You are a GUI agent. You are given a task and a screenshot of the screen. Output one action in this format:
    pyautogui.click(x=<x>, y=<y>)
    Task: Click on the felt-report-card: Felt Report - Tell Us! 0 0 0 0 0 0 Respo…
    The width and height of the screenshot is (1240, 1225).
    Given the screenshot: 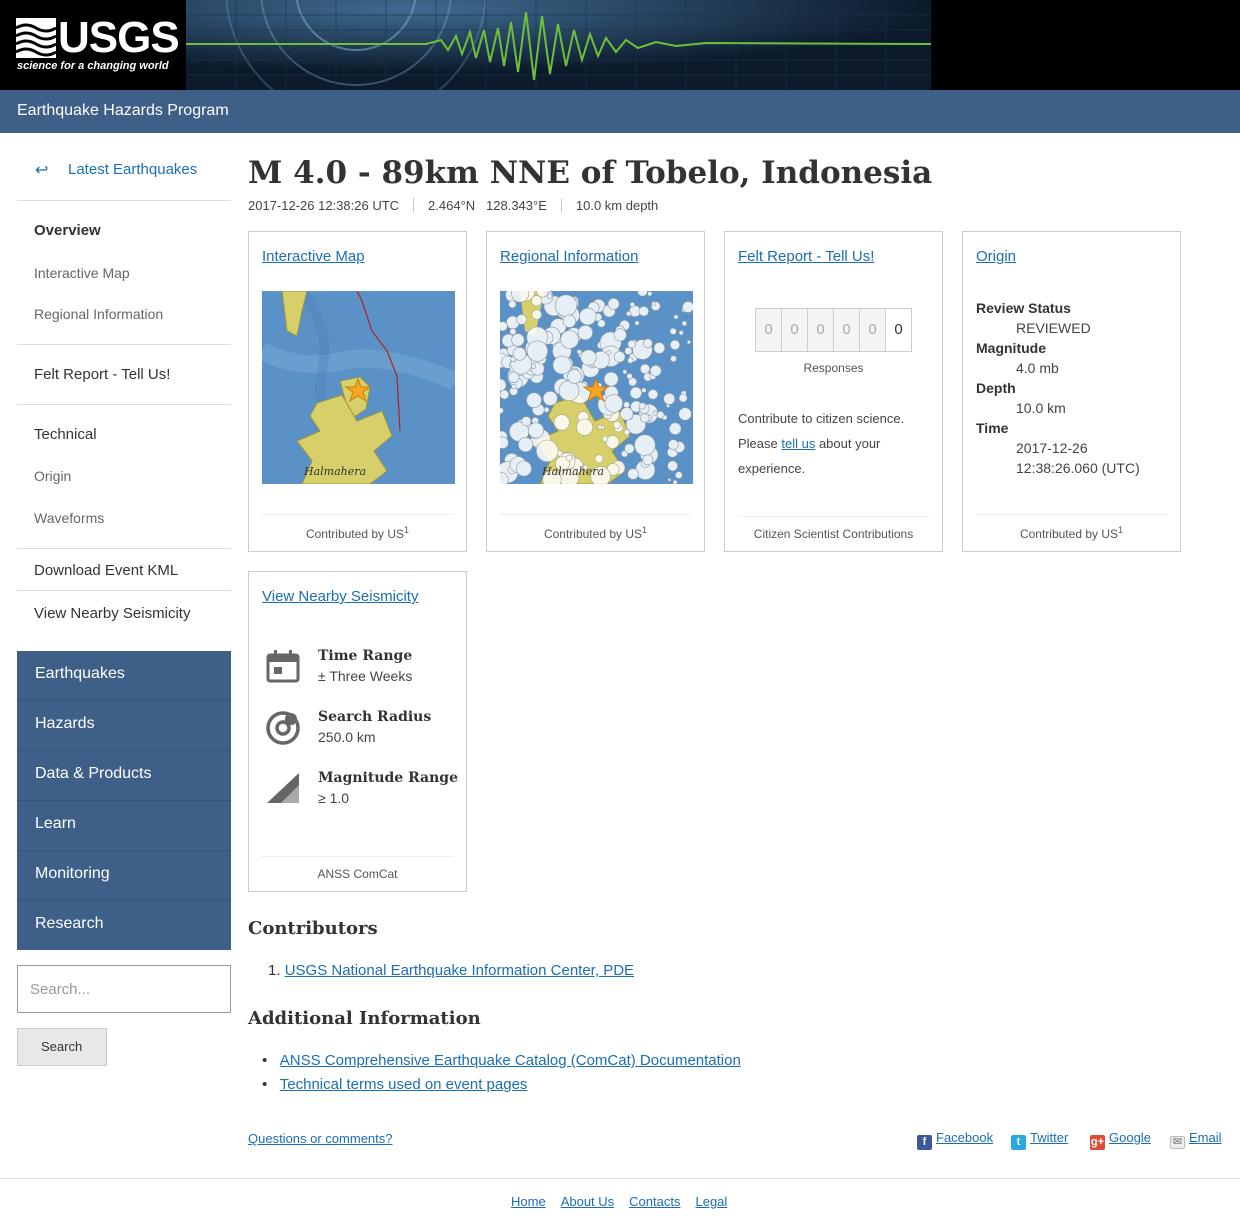 What is the action you would take?
    pyautogui.click(x=833, y=391)
    